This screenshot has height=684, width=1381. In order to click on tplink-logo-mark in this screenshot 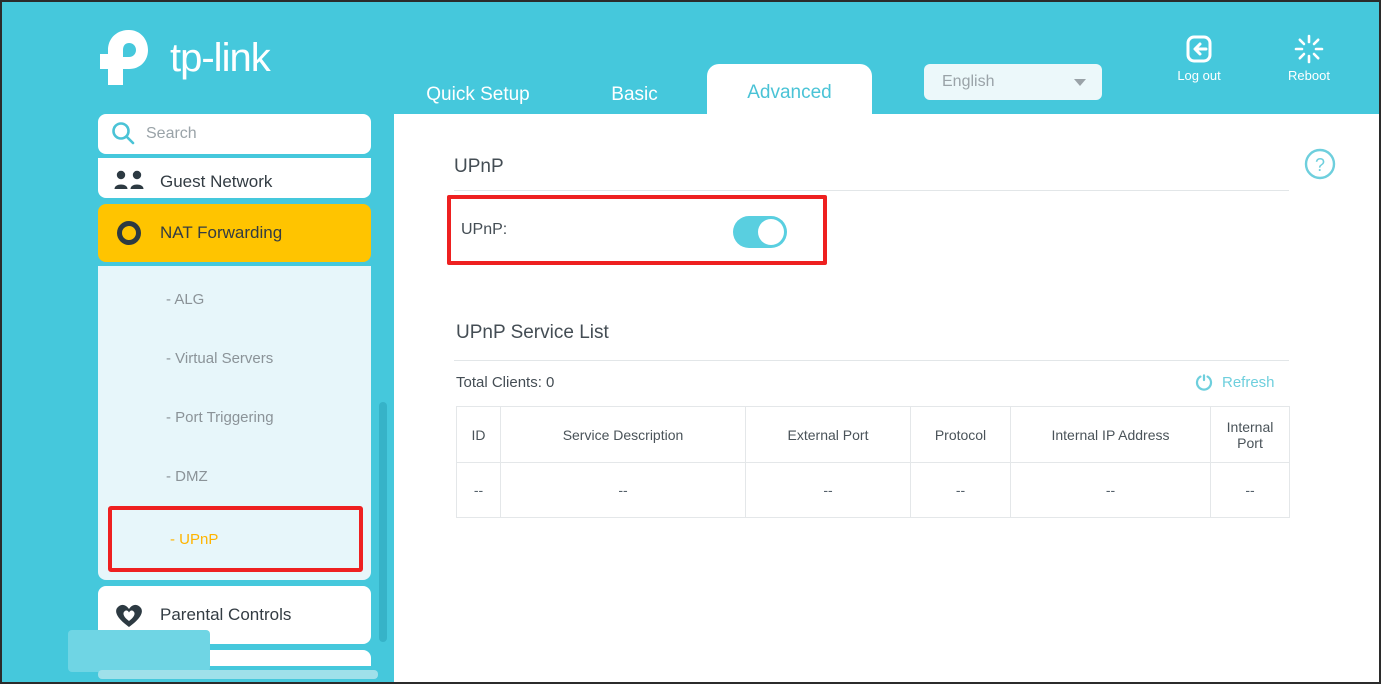, I will do `click(124, 57)`.